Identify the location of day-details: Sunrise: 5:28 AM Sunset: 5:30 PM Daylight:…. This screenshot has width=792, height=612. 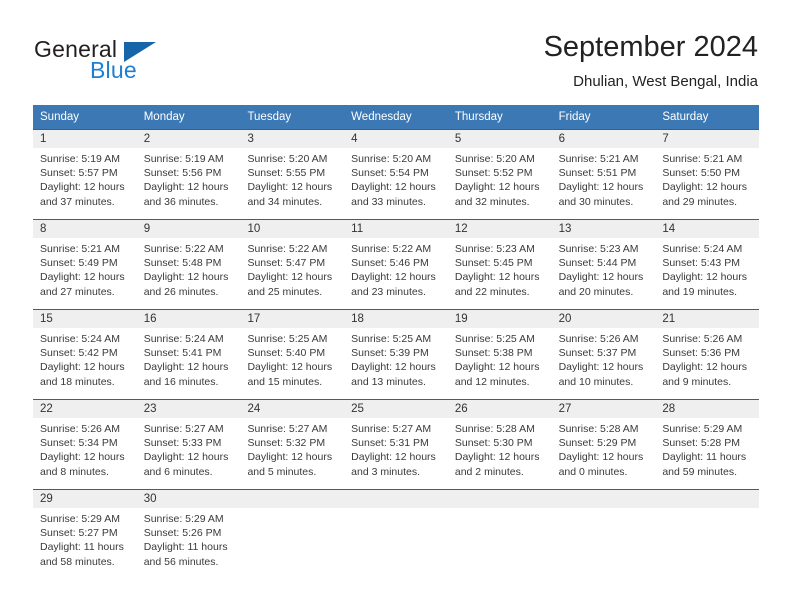
(500, 448).